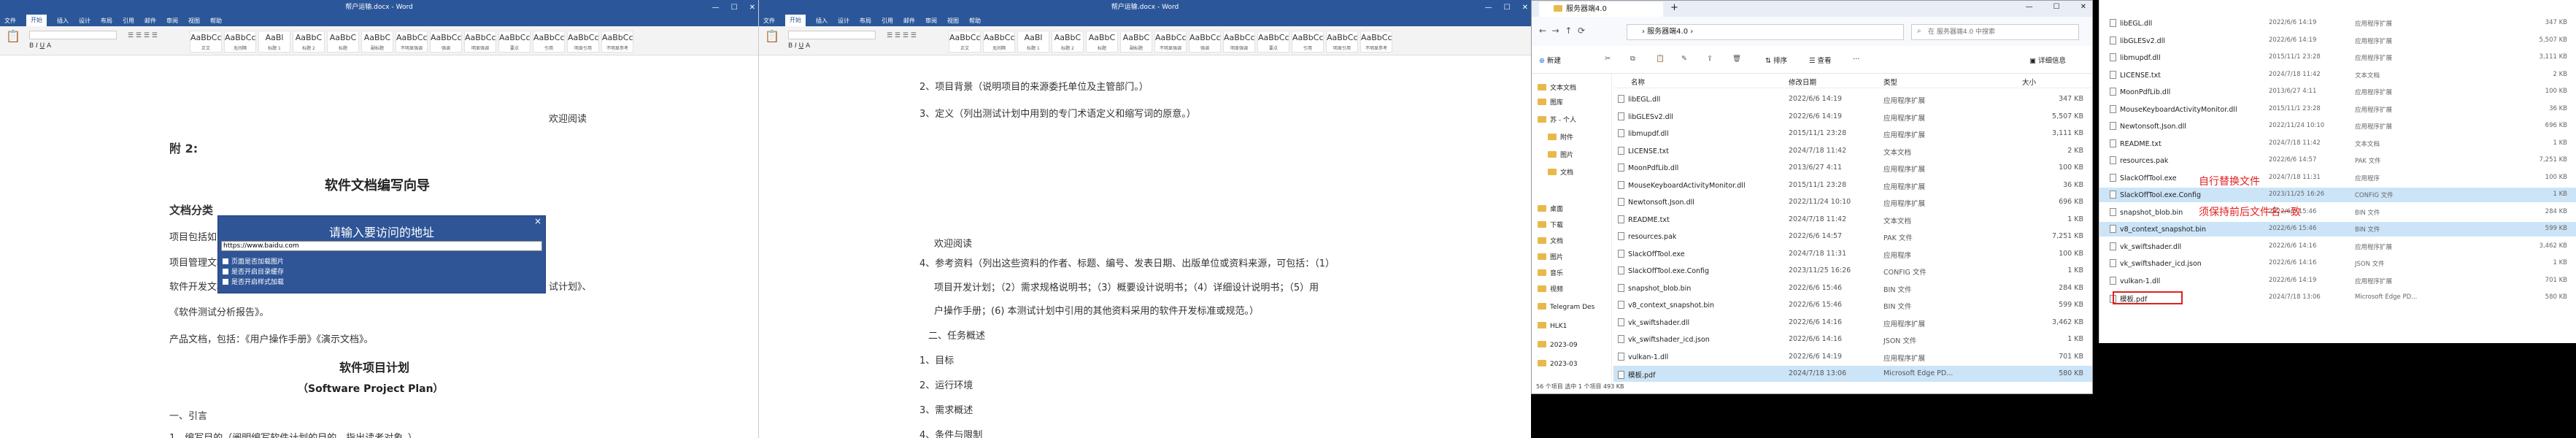 The image size is (2576, 438). Describe the element at coordinates (143, 35) in the screenshot. I see `paragraph-controls: ☰ ☰ ☰ ☰` at that location.